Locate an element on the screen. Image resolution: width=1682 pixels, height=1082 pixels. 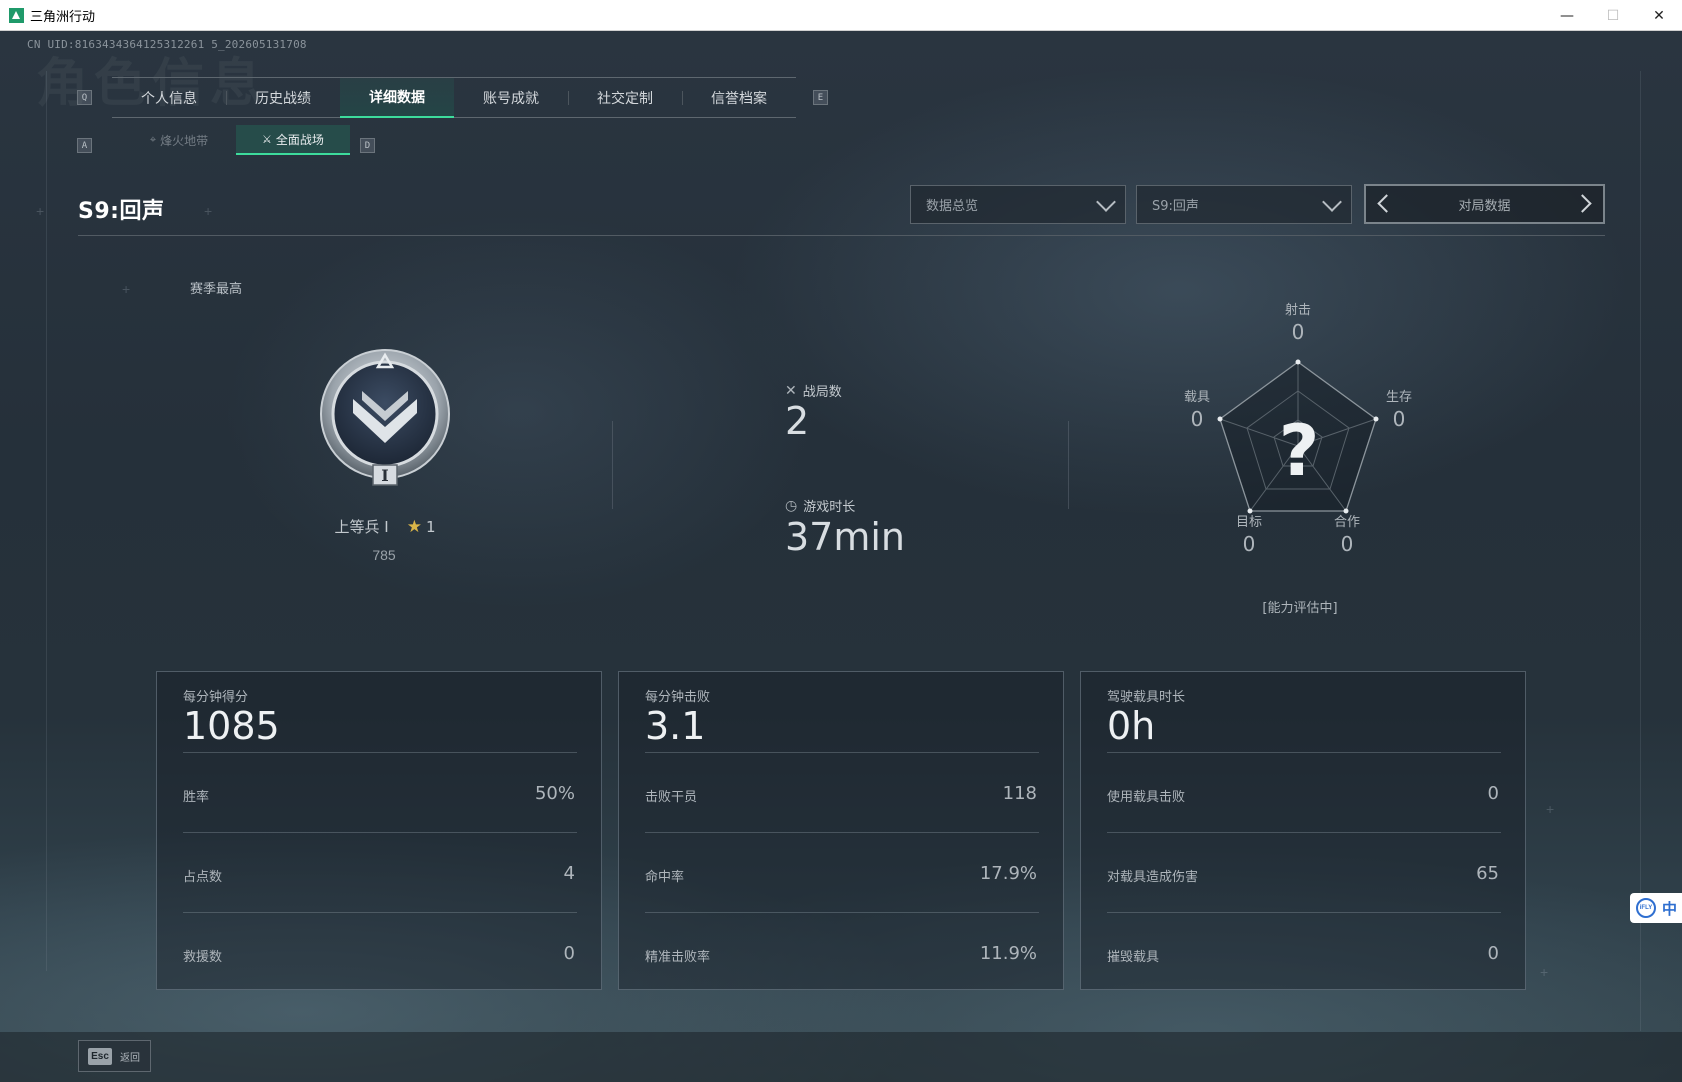
card-row-label: 命中率 is located at coordinates (665, 877).